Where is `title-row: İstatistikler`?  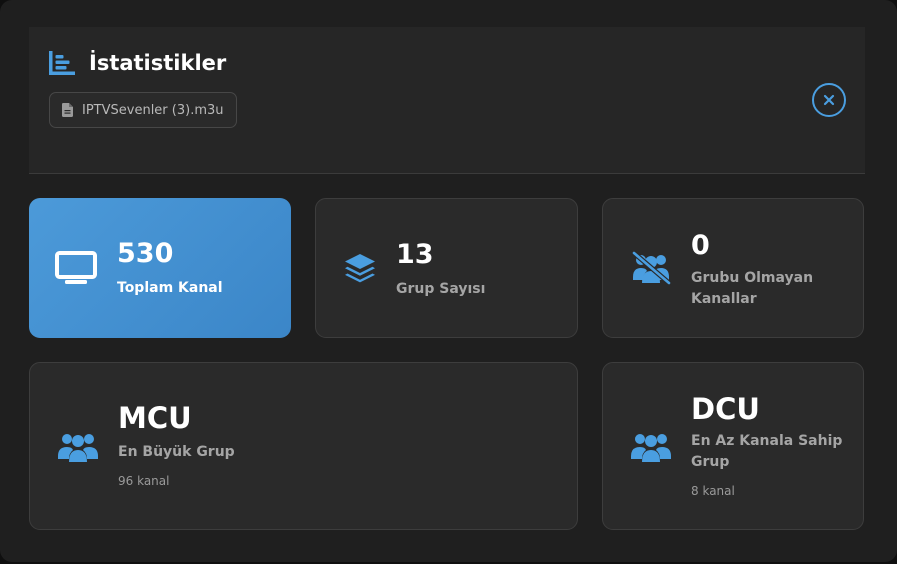
title-row: İstatistikler is located at coordinates (137, 63).